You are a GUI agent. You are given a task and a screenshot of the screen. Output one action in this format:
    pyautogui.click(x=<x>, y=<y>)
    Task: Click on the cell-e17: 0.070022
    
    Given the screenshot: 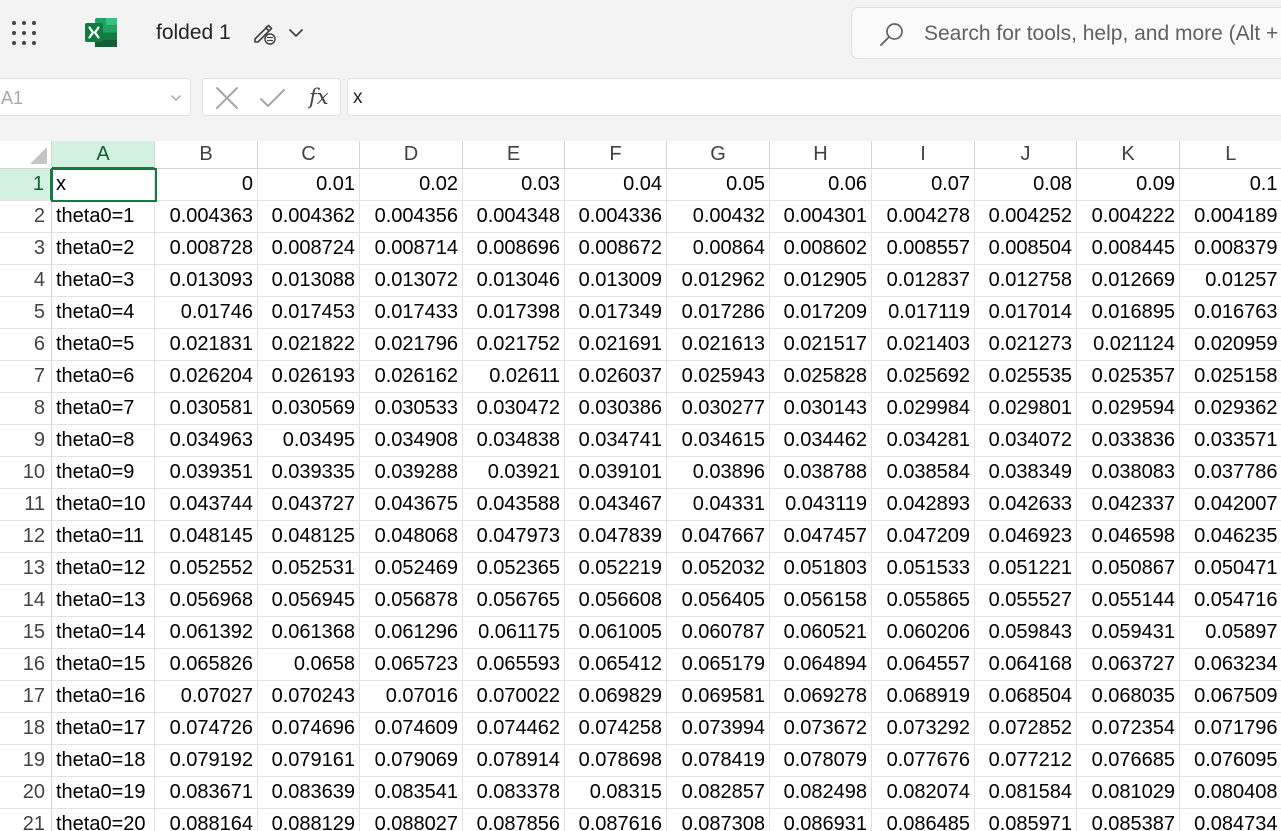 What is the action you would take?
    pyautogui.click(x=514, y=697)
    